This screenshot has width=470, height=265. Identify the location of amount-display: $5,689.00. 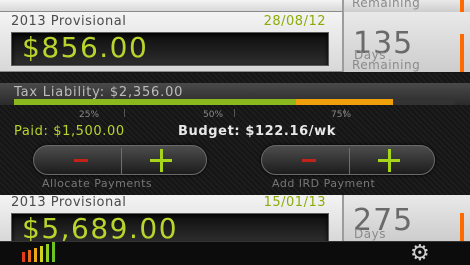
(170, 228).